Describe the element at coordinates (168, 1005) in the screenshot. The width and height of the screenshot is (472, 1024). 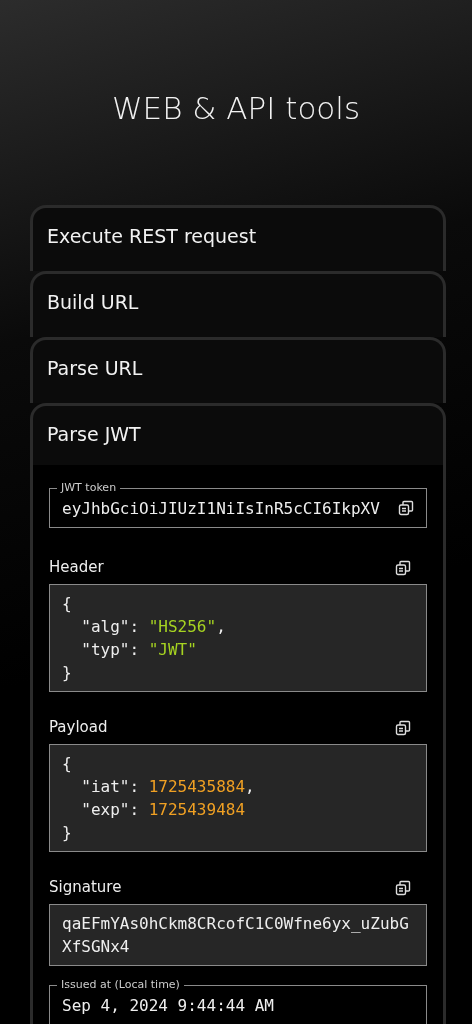
I see `field-value: Sep 4, 2024 9:44:44 AM` at that location.